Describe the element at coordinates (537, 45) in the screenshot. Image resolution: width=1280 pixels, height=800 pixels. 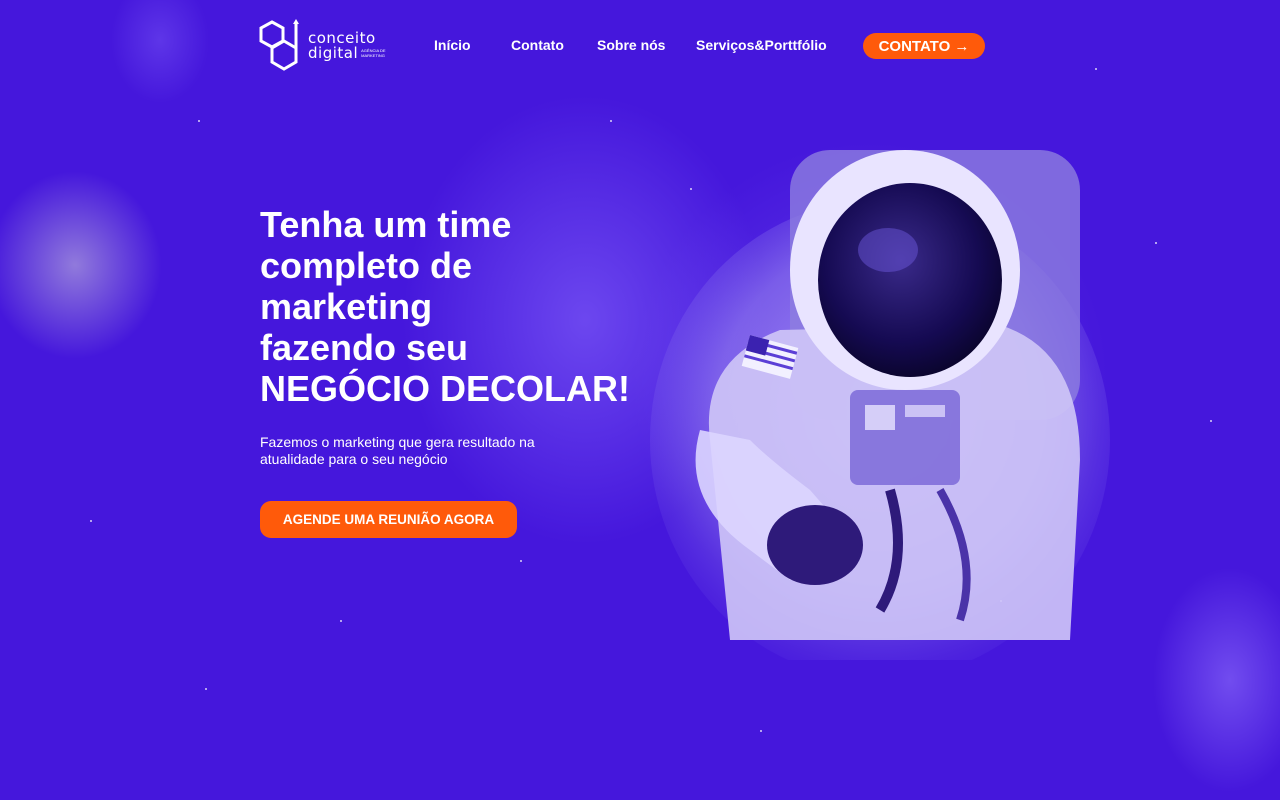
I see `nav-item-contato: Contato` at that location.